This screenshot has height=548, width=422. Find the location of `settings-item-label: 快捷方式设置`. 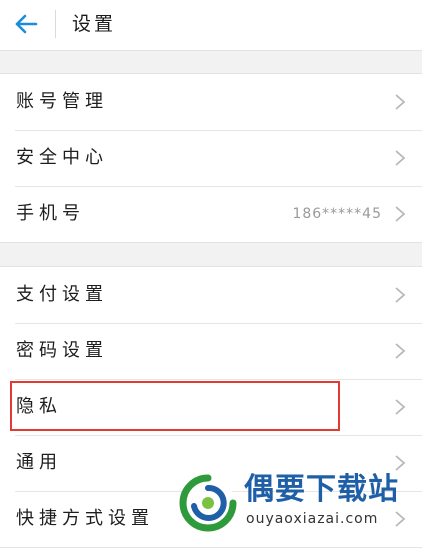

settings-item-label: 快捷方式设置 is located at coordinates (85, 518).